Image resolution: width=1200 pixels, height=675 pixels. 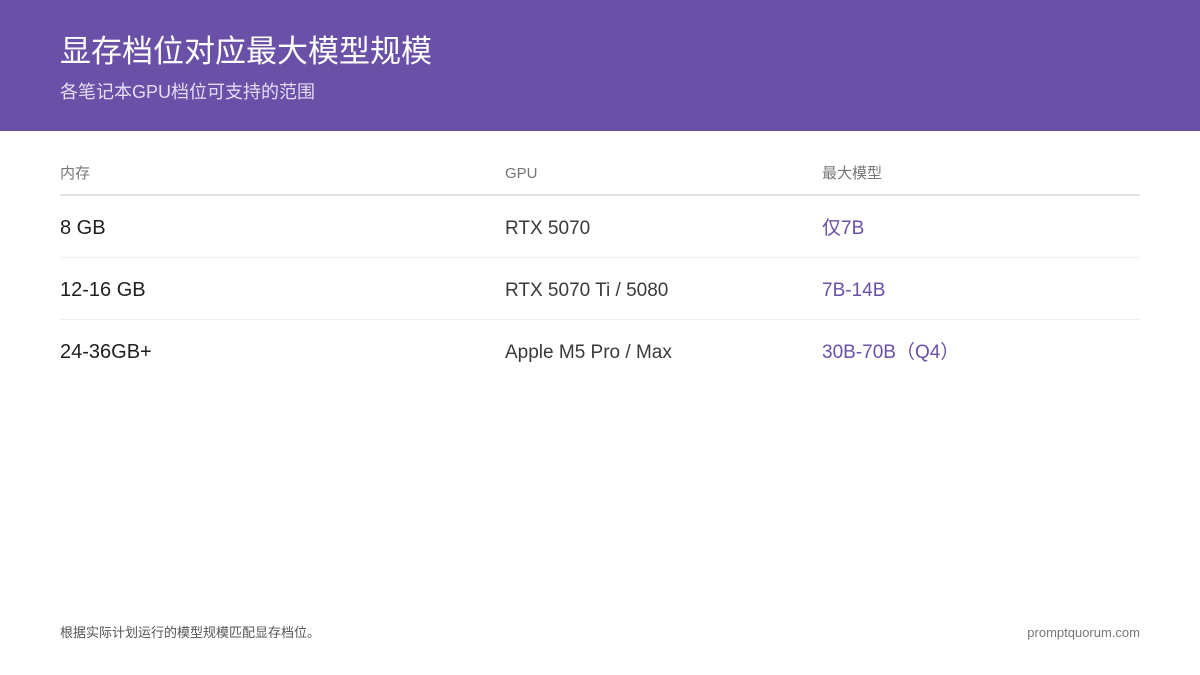 What do you see at coordinates (891, 352) in the screenshot?
I see `max-model-cell: 30B-70B（Q4）` at bounding box center [891, 352].